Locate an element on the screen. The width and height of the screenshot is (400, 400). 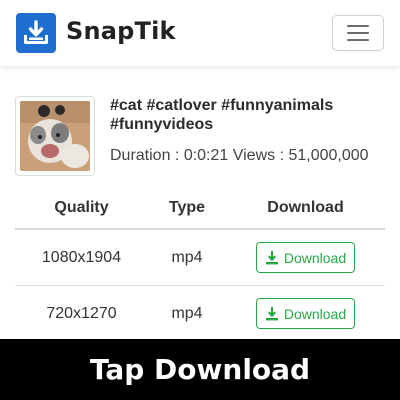
brand-name: SnapTik is located at coordinates (121, 31).